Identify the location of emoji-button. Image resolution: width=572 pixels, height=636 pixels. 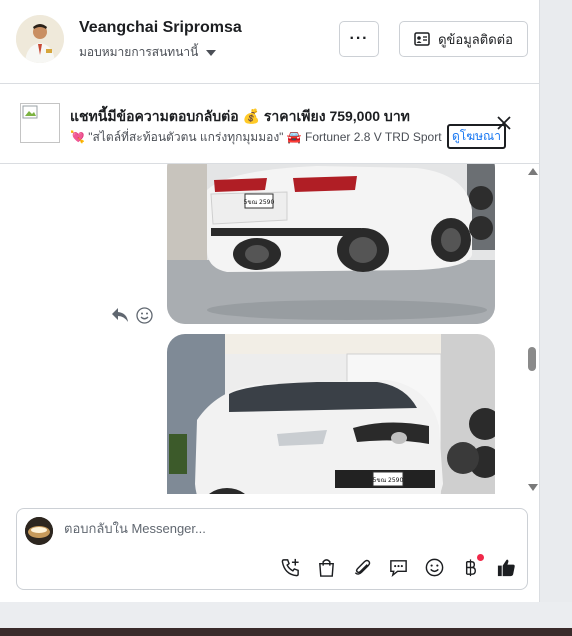
(434, 567).